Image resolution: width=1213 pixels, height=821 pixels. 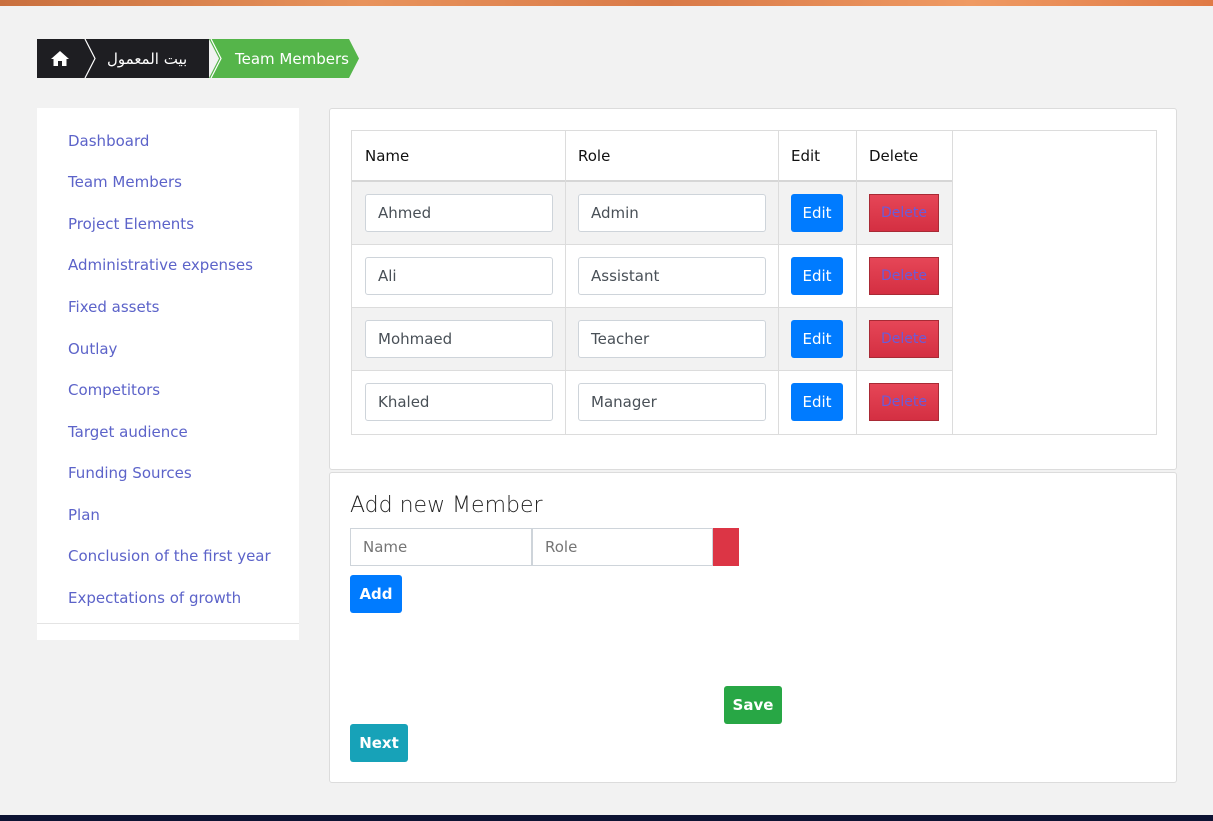 I want to click on column-header-delete: Delete, so click(x=894, y=156).